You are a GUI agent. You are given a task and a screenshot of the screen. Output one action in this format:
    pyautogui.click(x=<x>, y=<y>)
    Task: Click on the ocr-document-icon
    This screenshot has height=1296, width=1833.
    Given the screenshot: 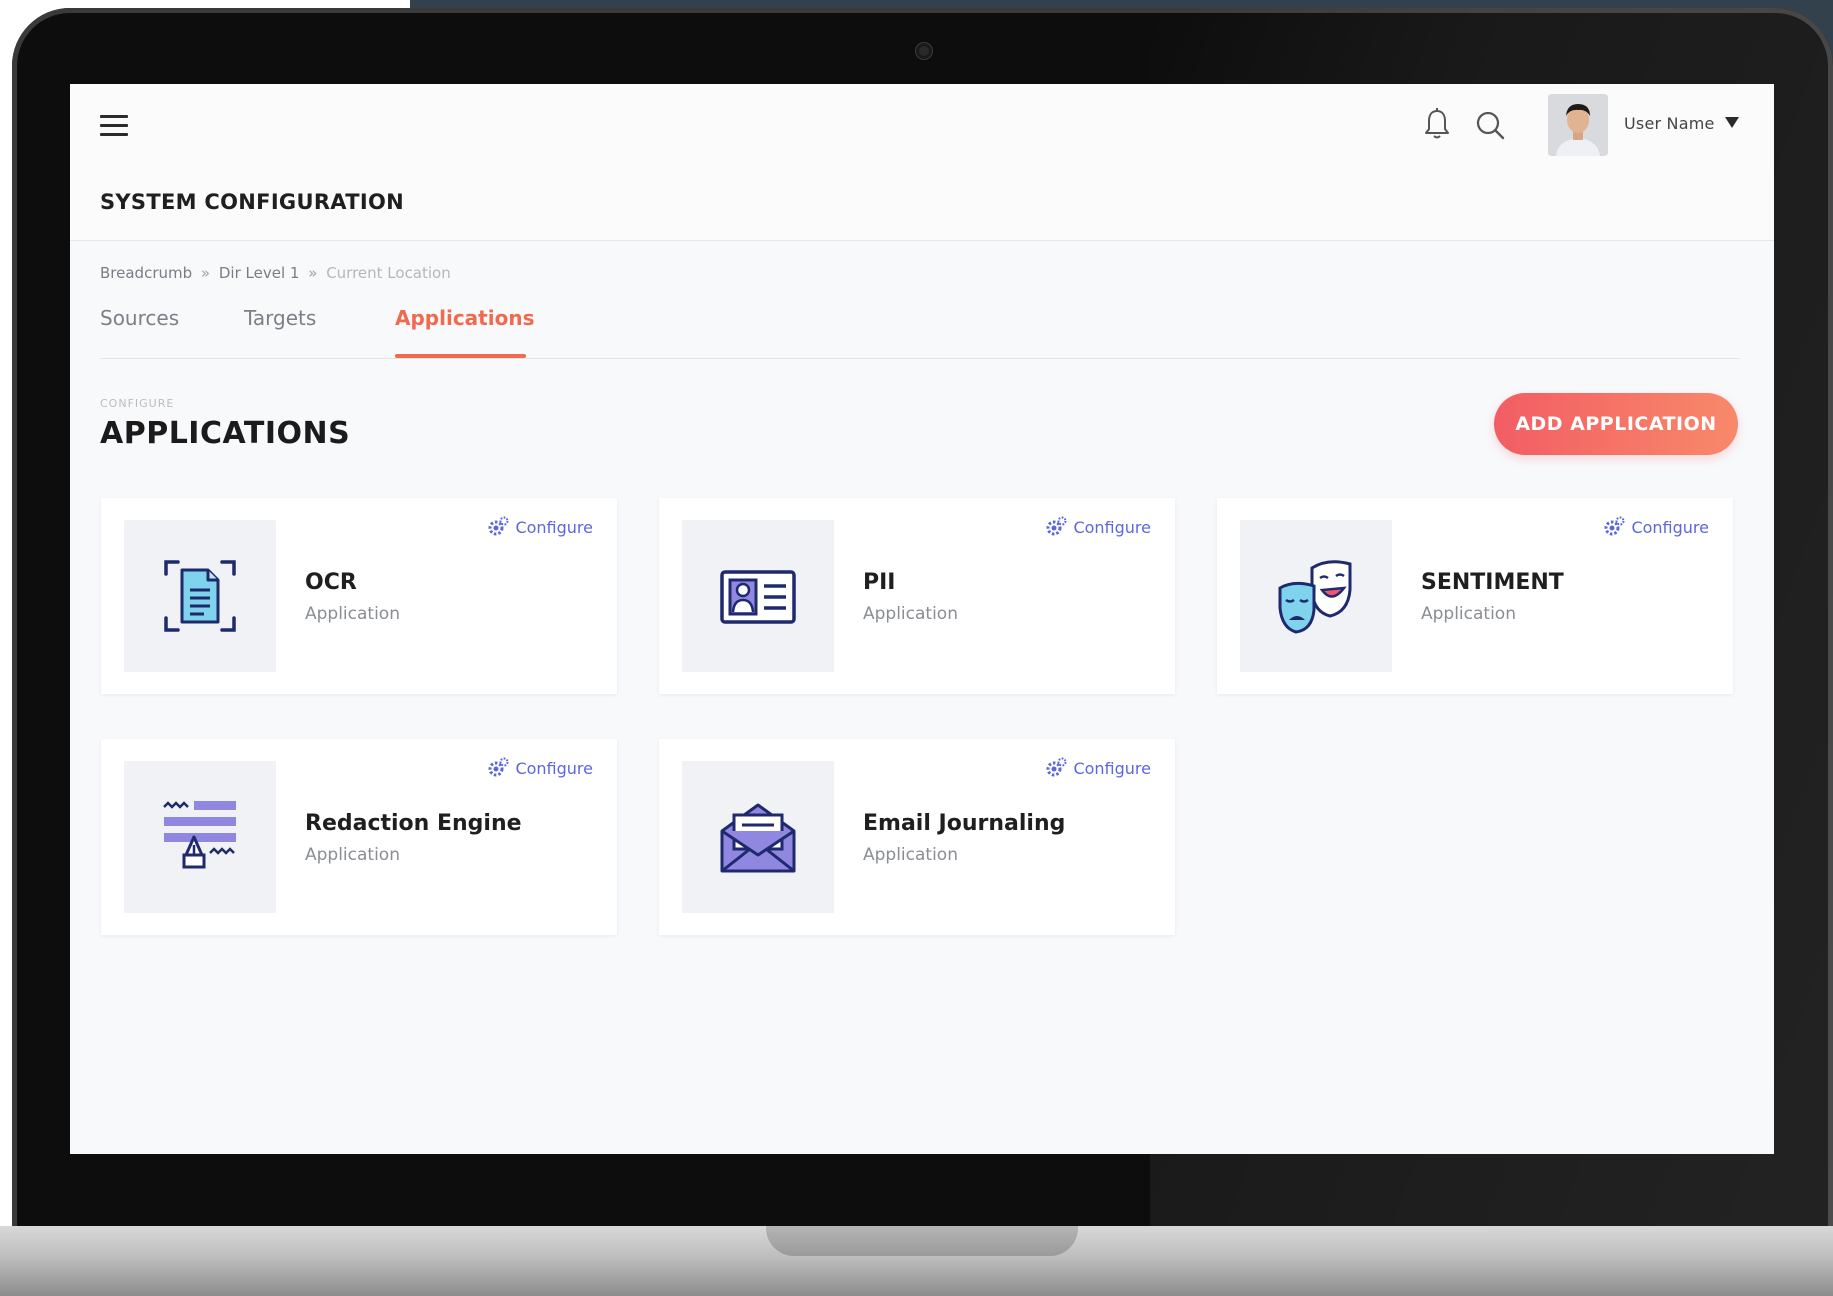 What is the action you would take?
    pyautogui.click(x=200, y=596)
    